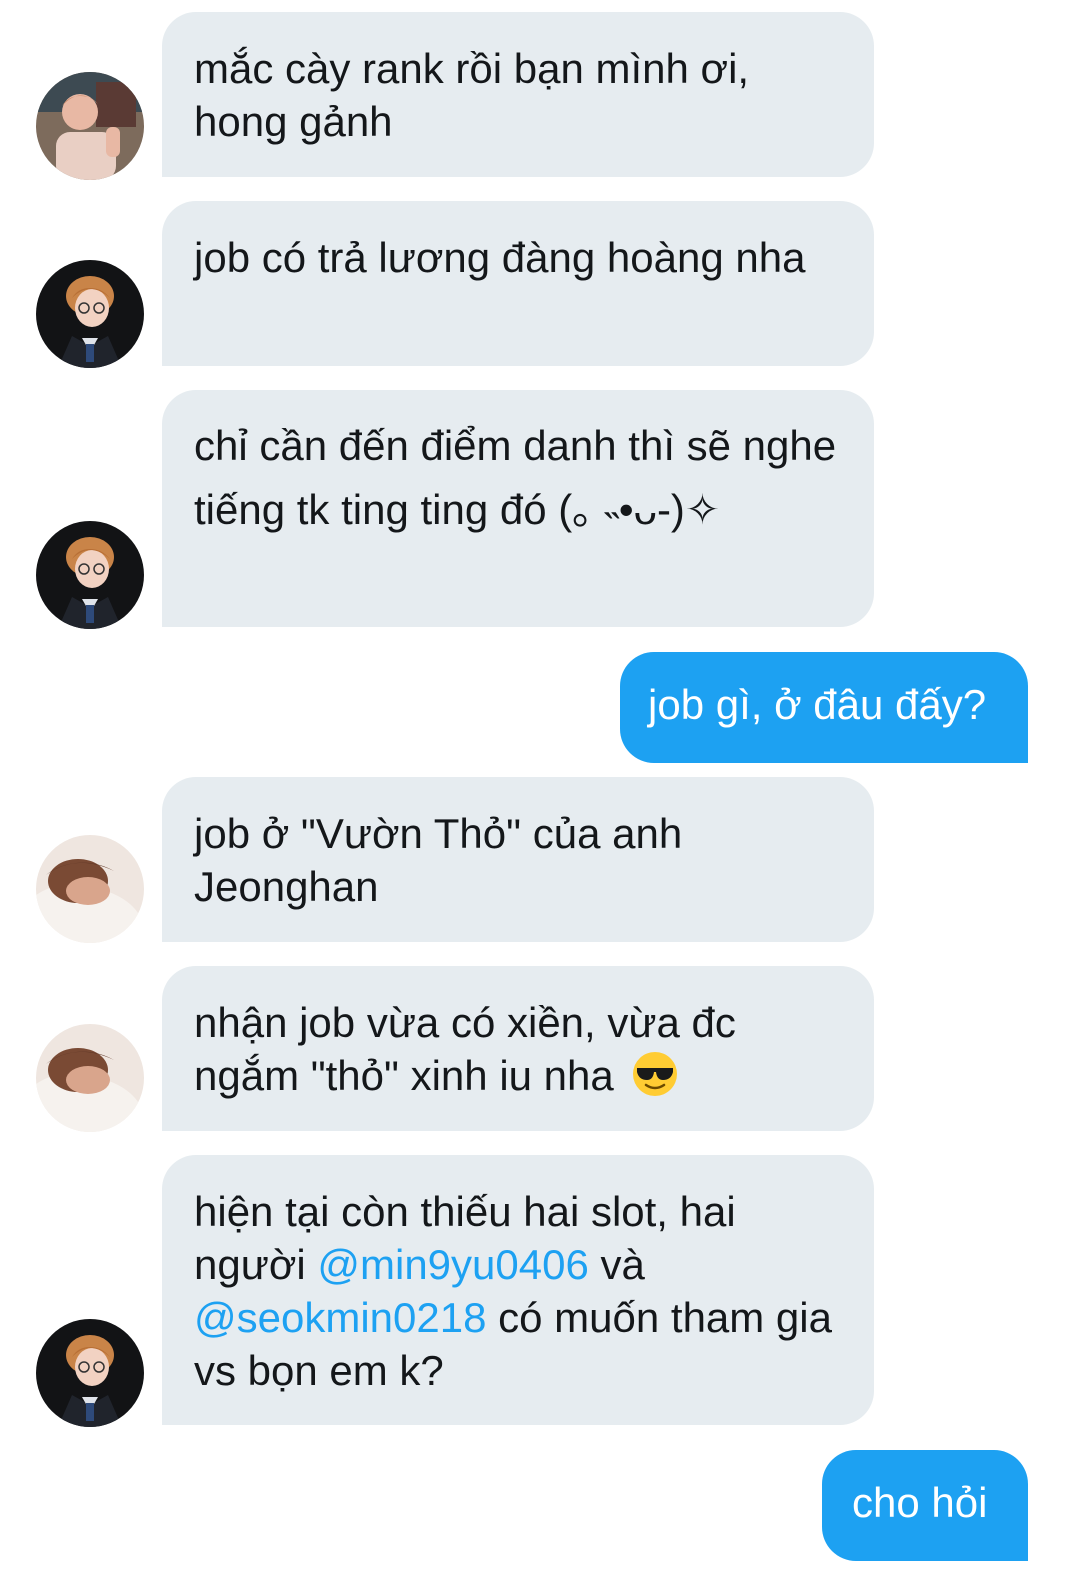 This screenshot has height=1593, width=1080. Describe the element at coordinates (438, 860) in the screenshot. I see `message-text: job ở "Vườn Thỏ" của anh Jeonghan` at that location.